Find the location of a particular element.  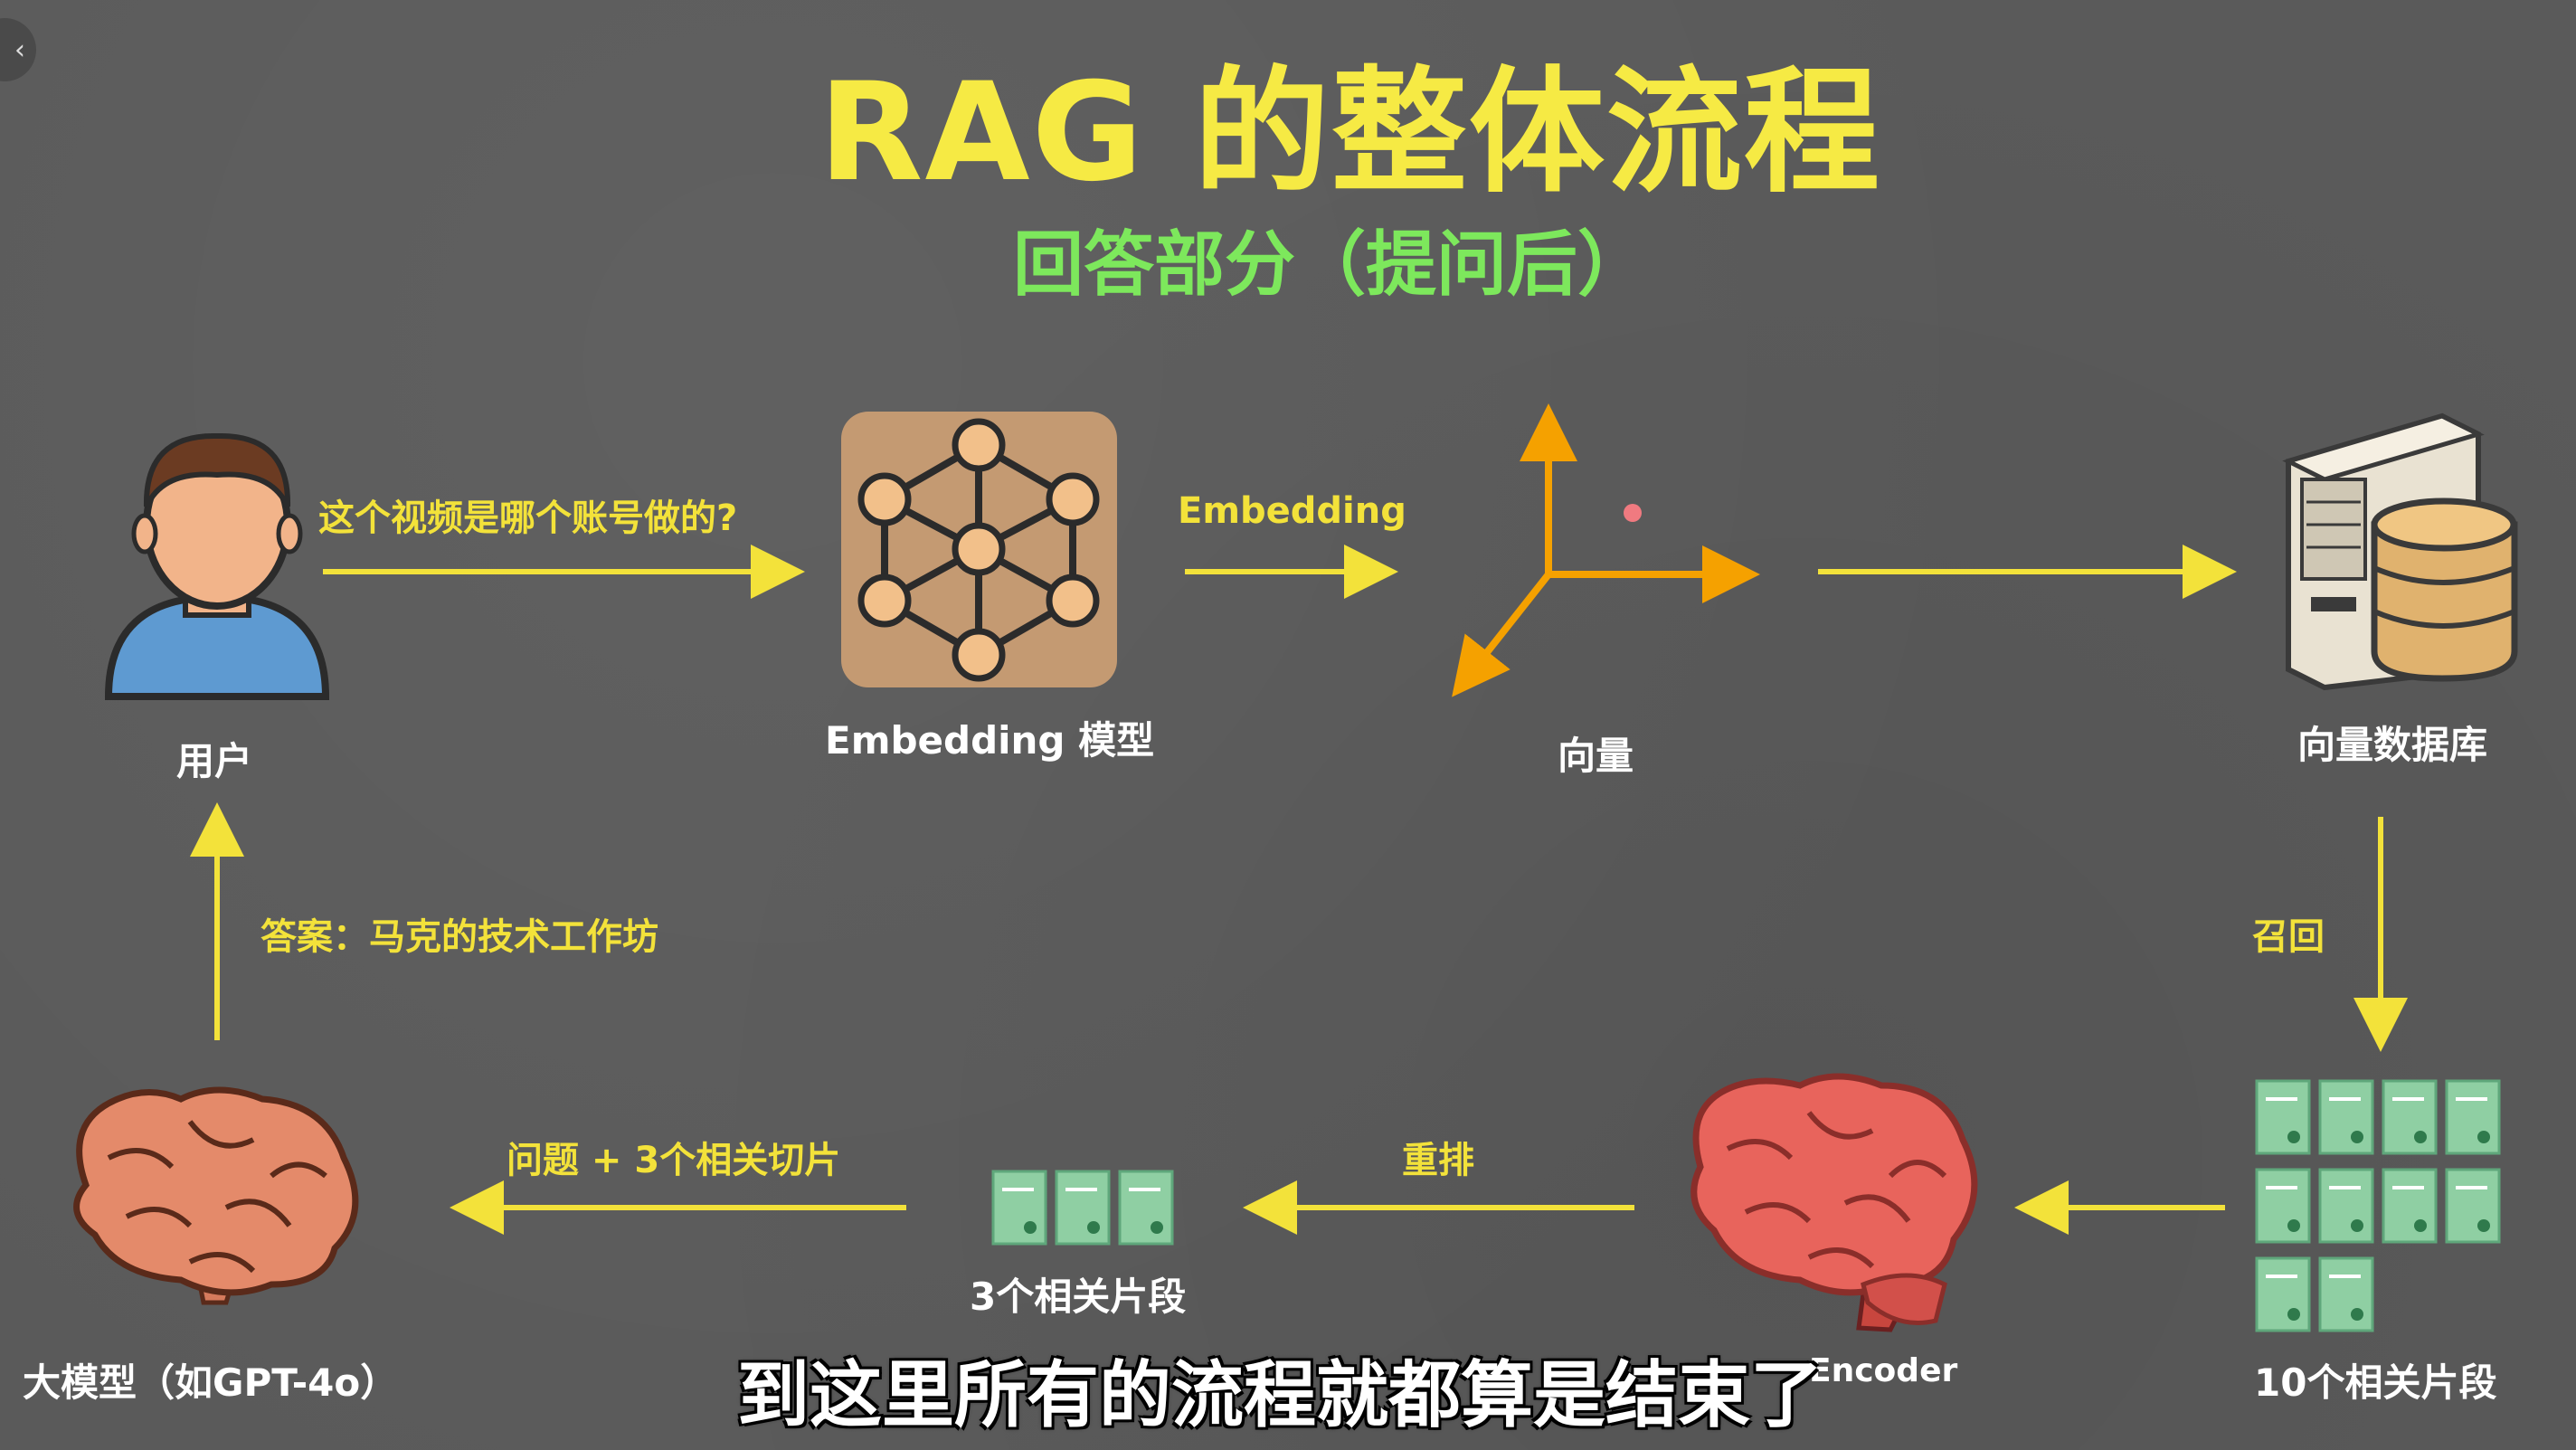

node-label-ten-chunks: 10个相关片段 is located at coordinates (2376, 1383).